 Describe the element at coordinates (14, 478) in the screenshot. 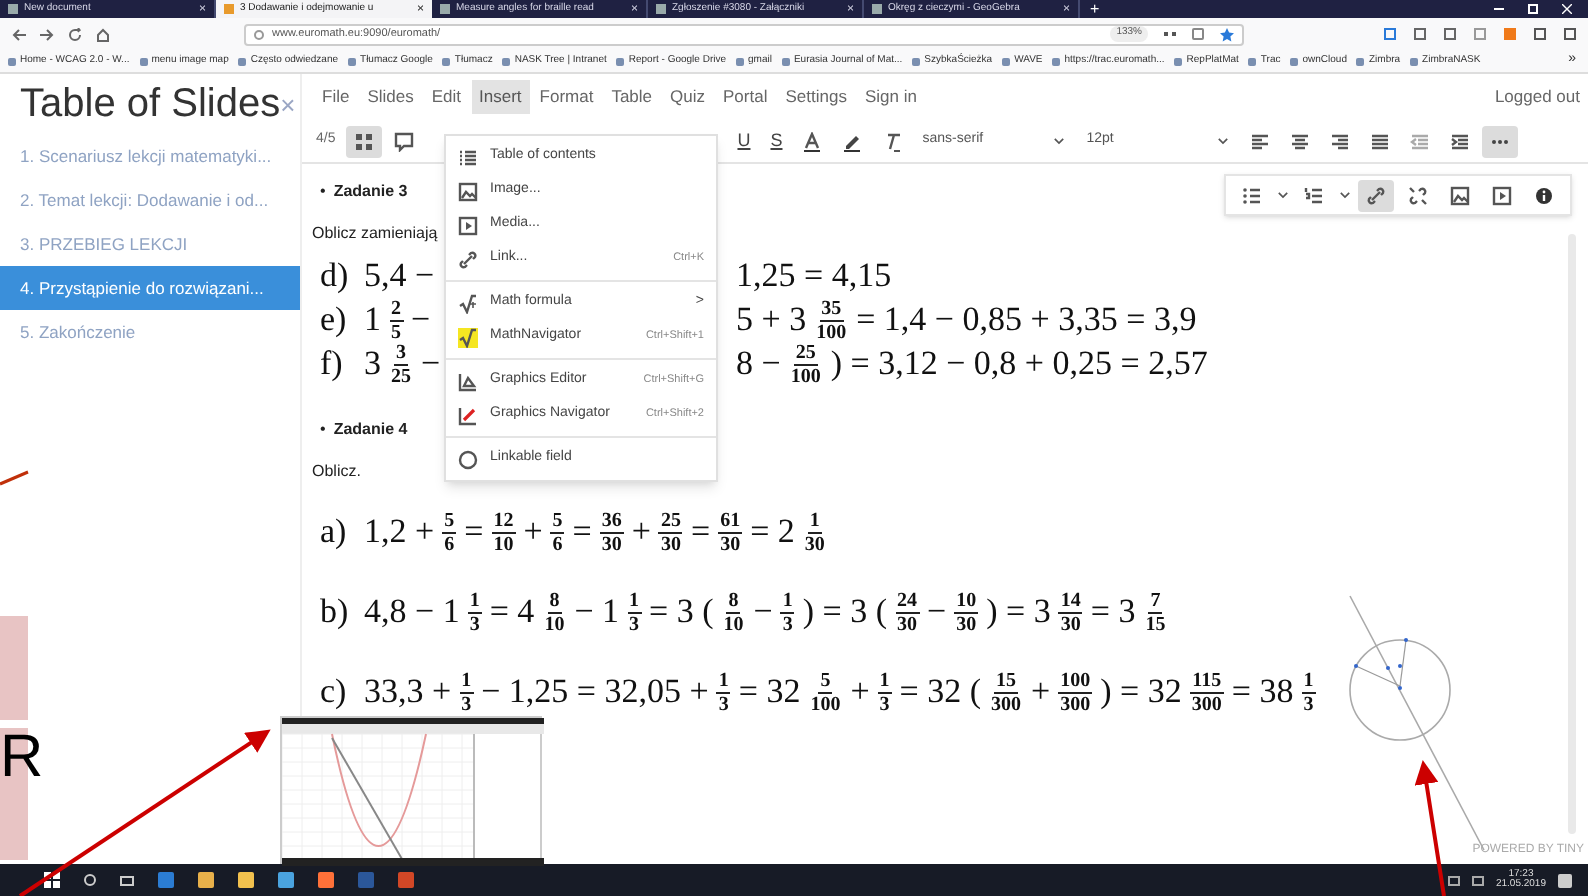

I see `annotation-line` at that location.